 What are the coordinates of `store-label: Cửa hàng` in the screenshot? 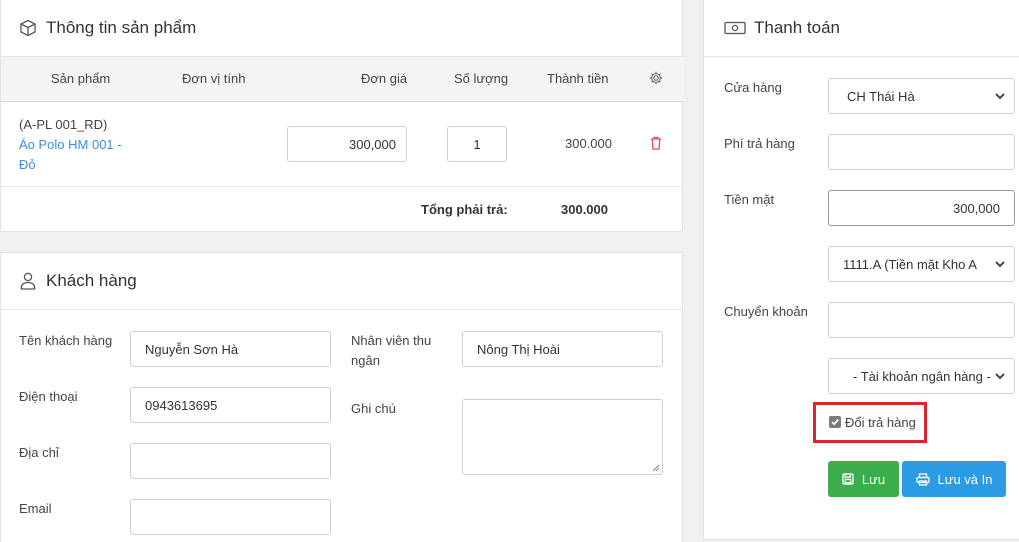 It's located at (753, 87).